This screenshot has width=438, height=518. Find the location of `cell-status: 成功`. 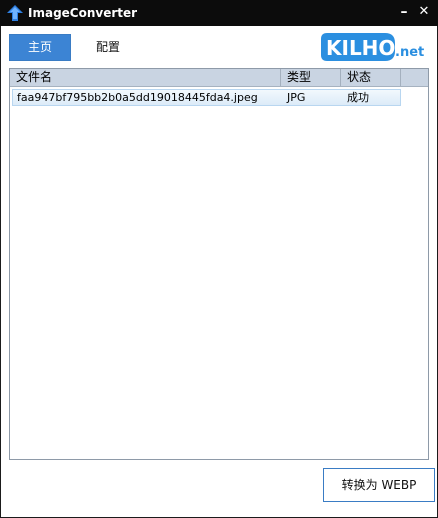

cell-status: 成功 is located at coordinates (358, 97).